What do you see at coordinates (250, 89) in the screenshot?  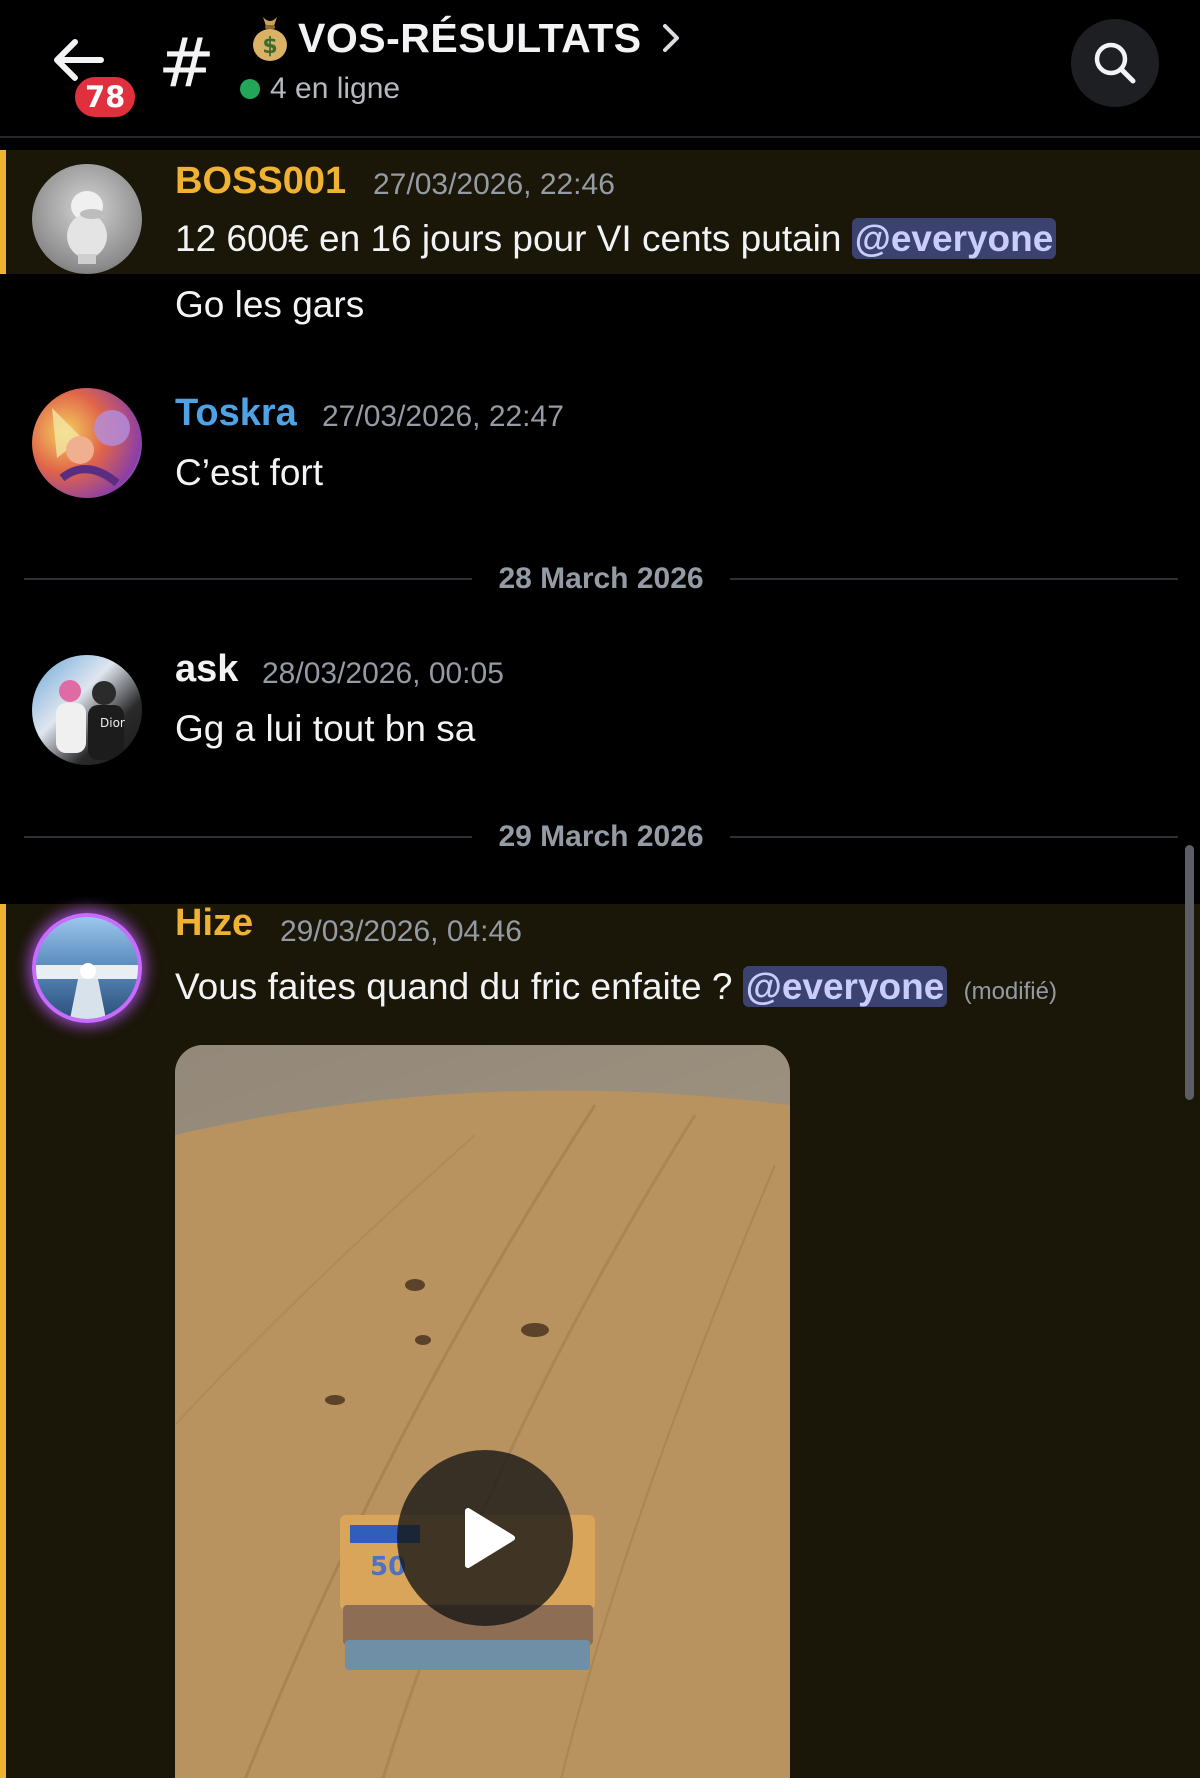 I see `online-dot-icon` at bounding box center [250, 89].